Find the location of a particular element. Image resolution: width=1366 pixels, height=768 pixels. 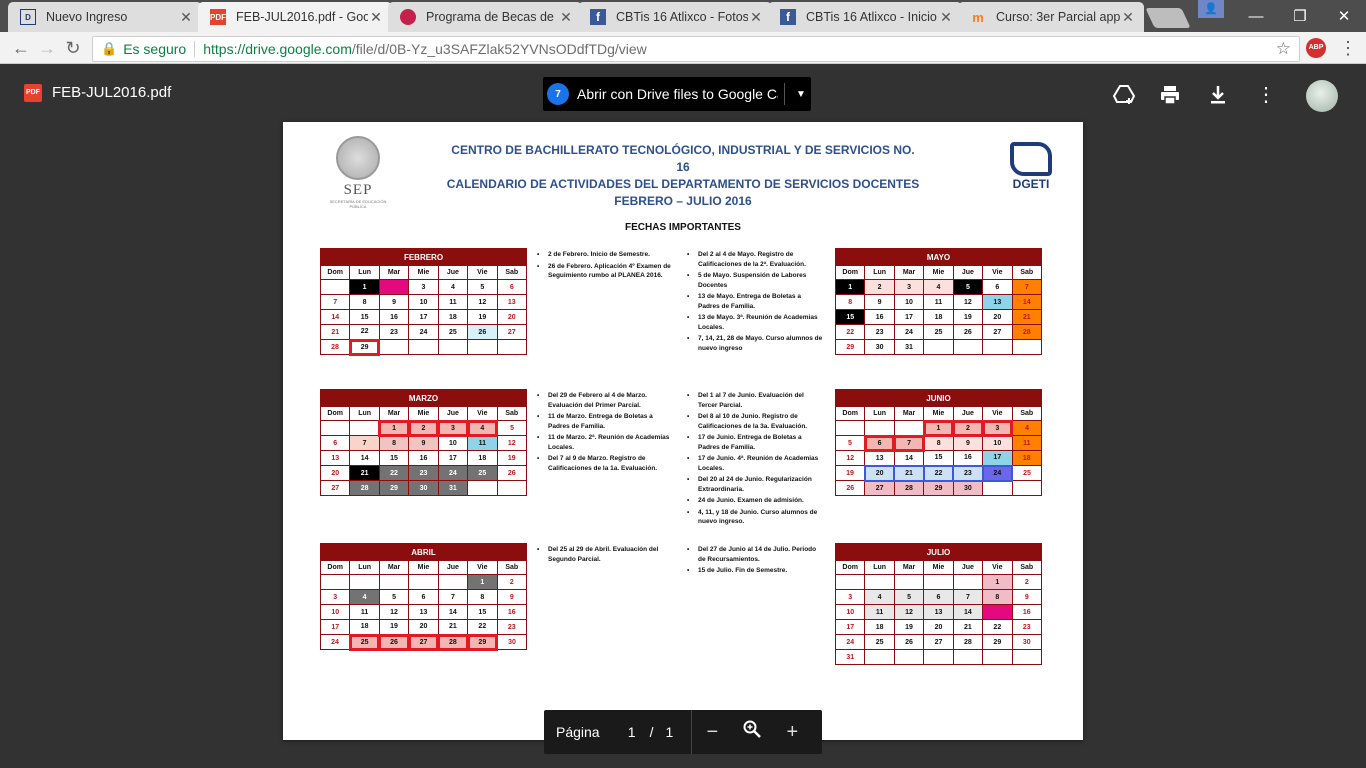

more-options-icon: ⋮ is located at coordinates (1266, 95).